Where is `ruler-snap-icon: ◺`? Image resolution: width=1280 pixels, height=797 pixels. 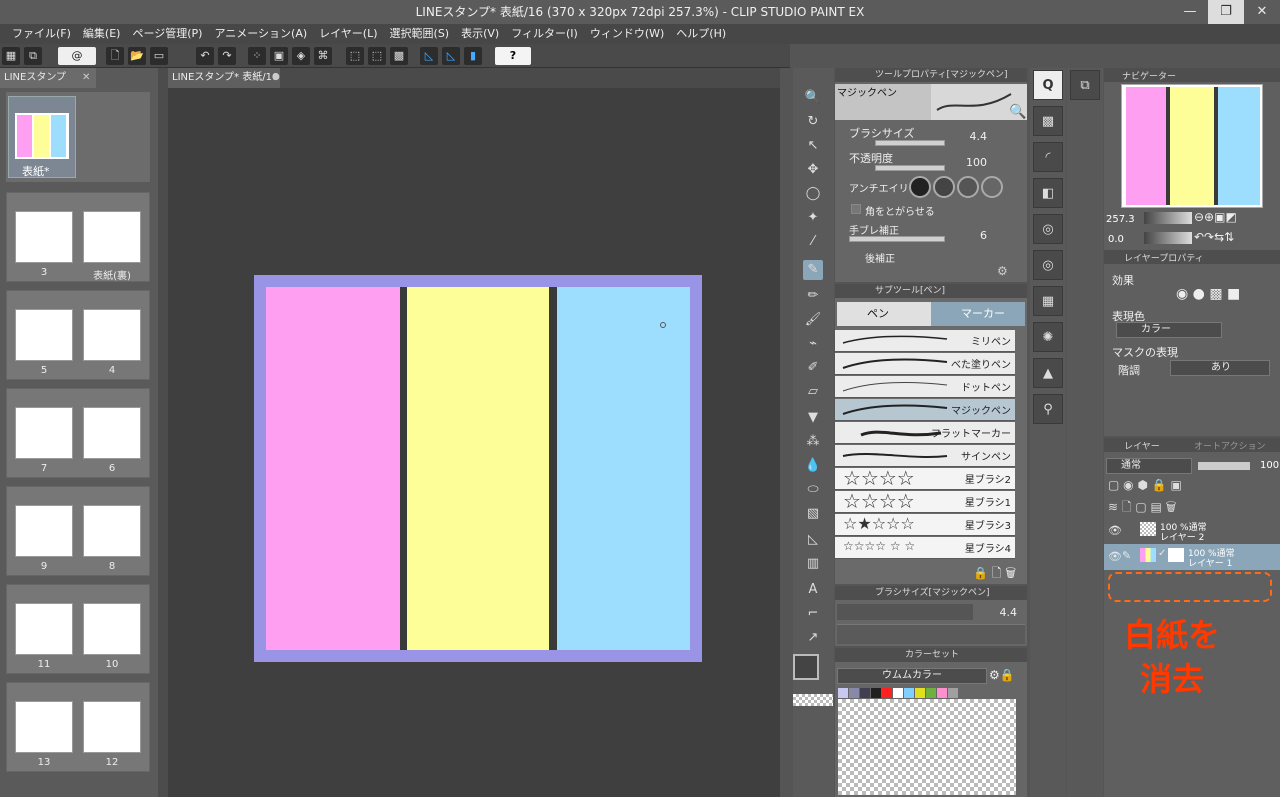 ruler-snap-icon: ◺ is located at coordinates (429, 56).